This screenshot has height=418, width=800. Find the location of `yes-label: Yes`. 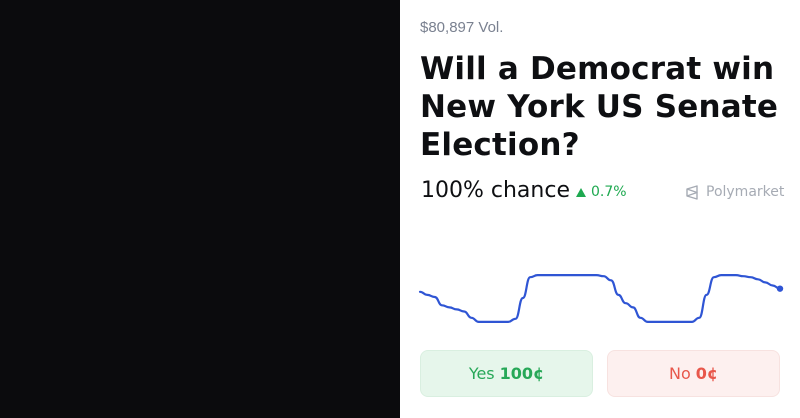

yes-label: Yes is located at coordinates (481, 373).